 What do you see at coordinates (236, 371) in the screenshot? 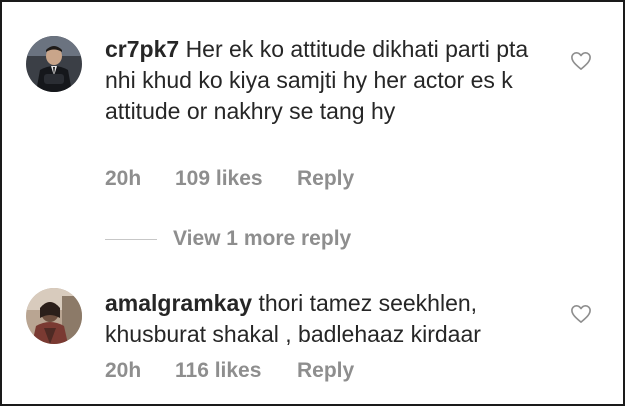
I see `likes-count: 116 likes` at bounding box center [236, 371].